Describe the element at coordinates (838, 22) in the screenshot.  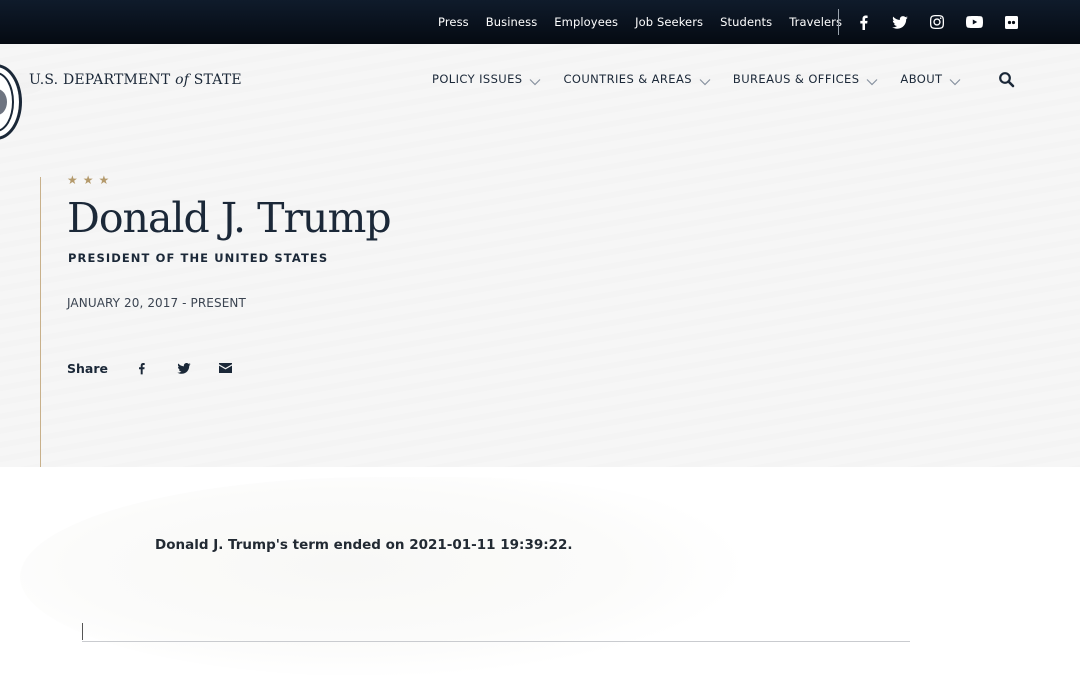
I see `utility-divider` at that location.